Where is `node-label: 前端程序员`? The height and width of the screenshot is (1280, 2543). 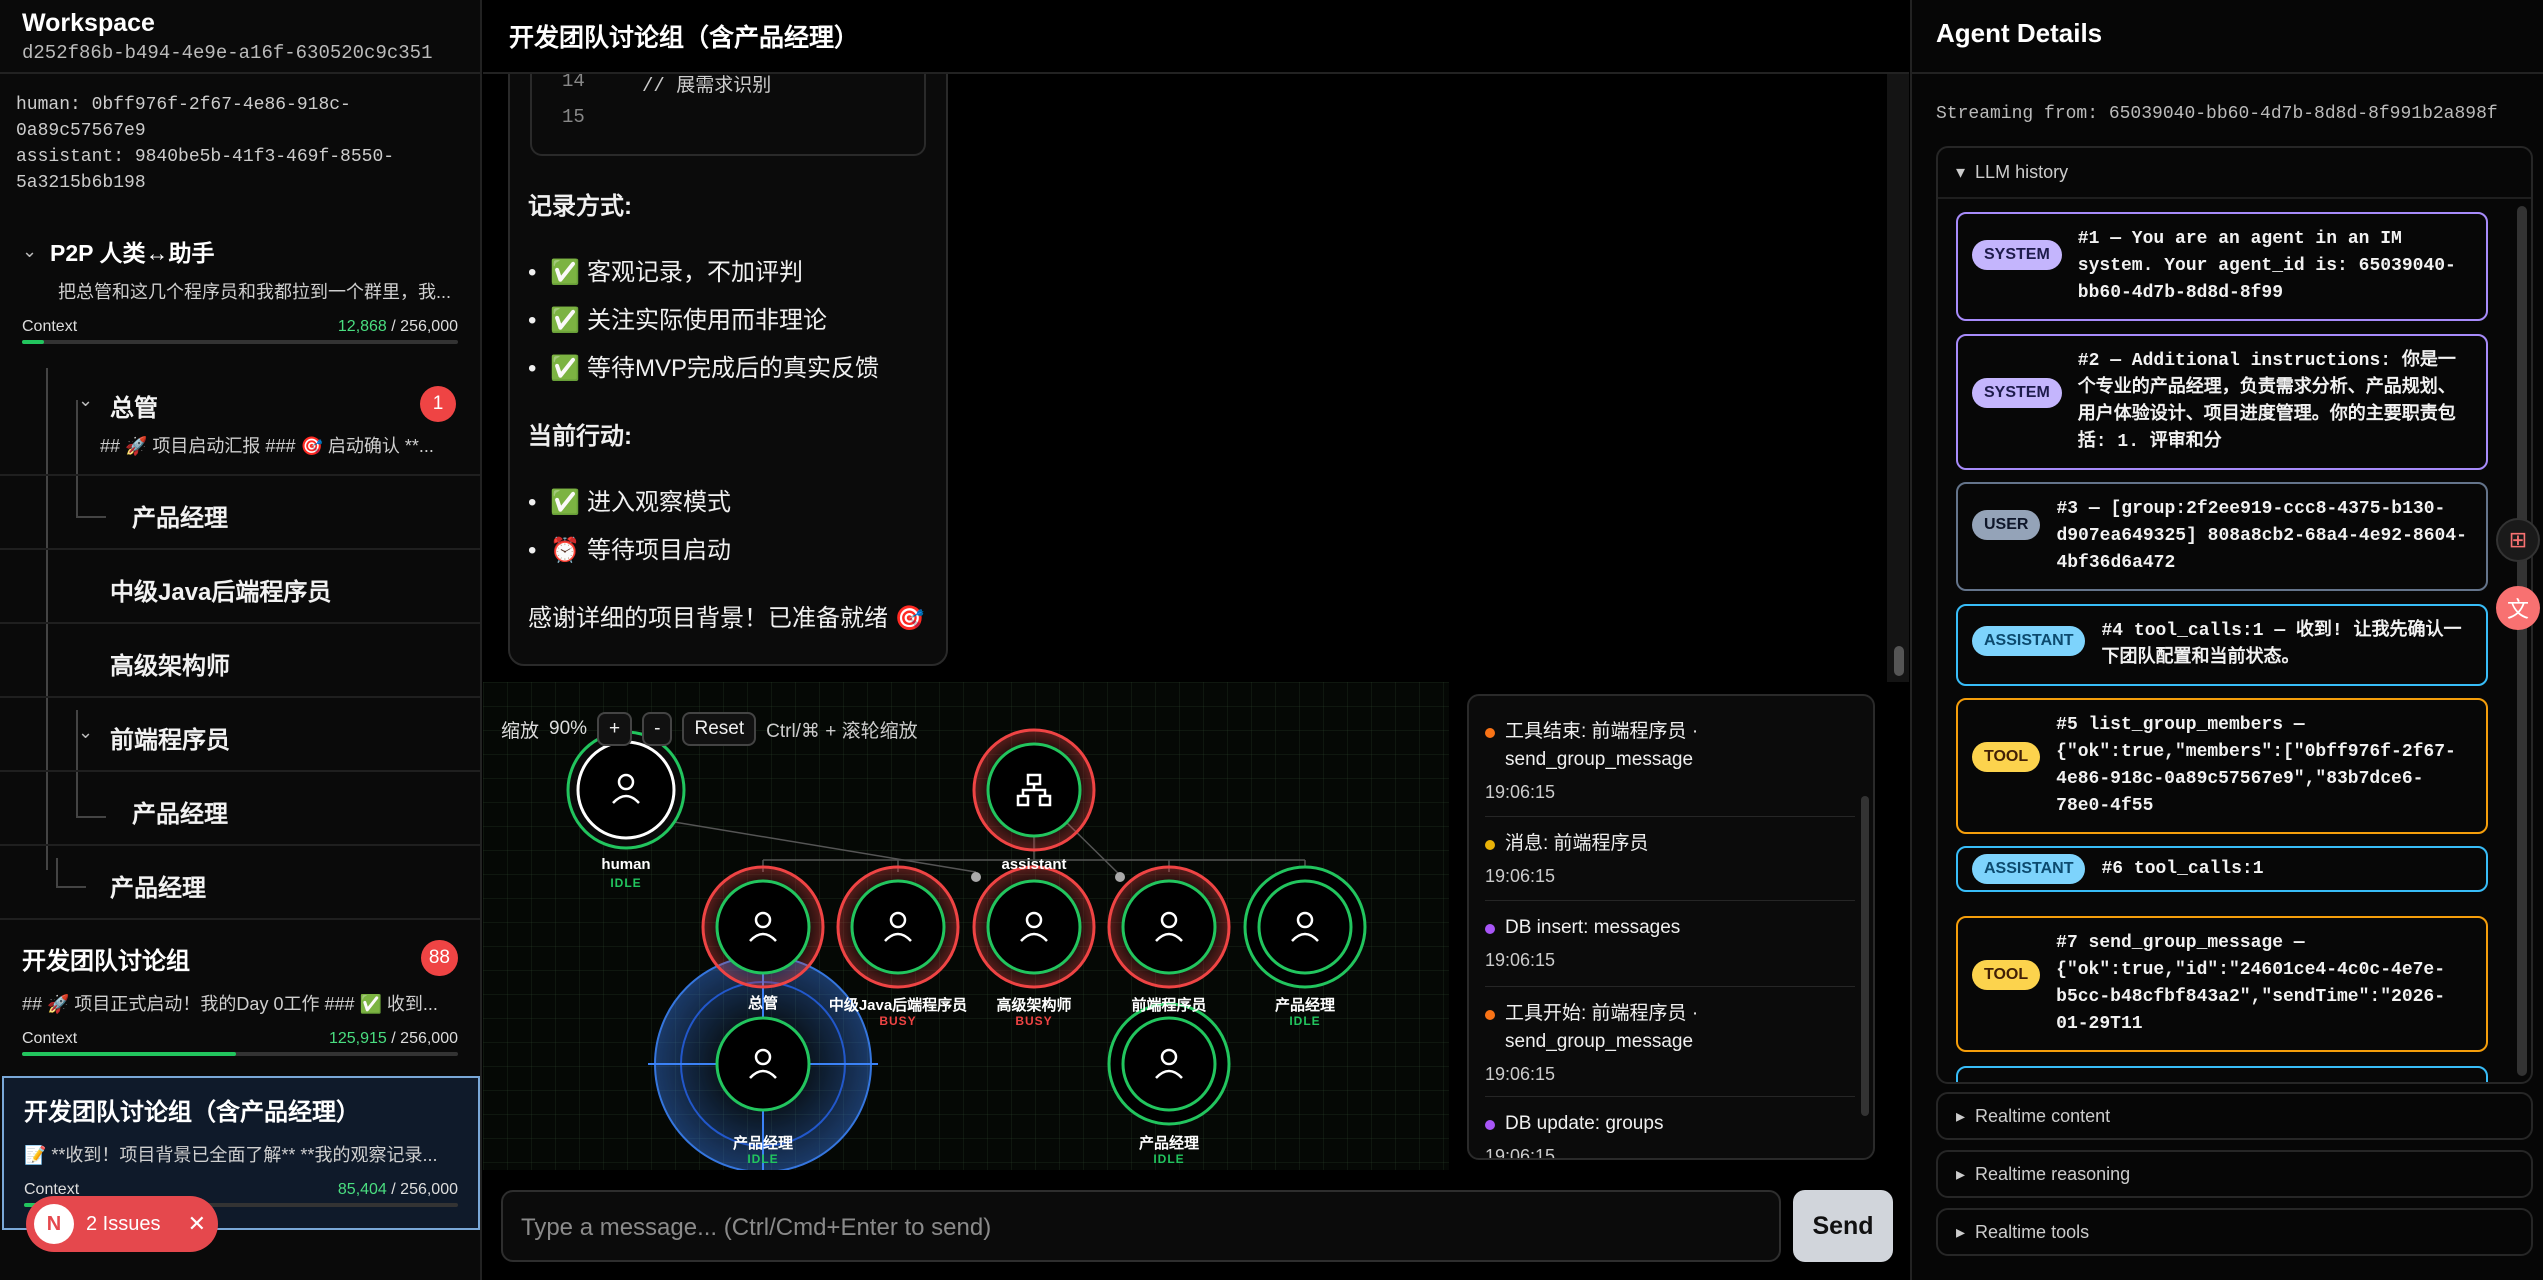 node-label: 前端程序员 is located at coordinates (1169, 1005).